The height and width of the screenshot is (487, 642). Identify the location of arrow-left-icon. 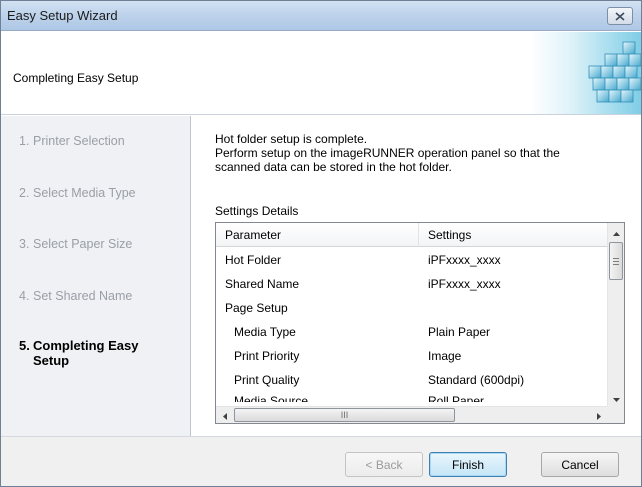
(224, 416).